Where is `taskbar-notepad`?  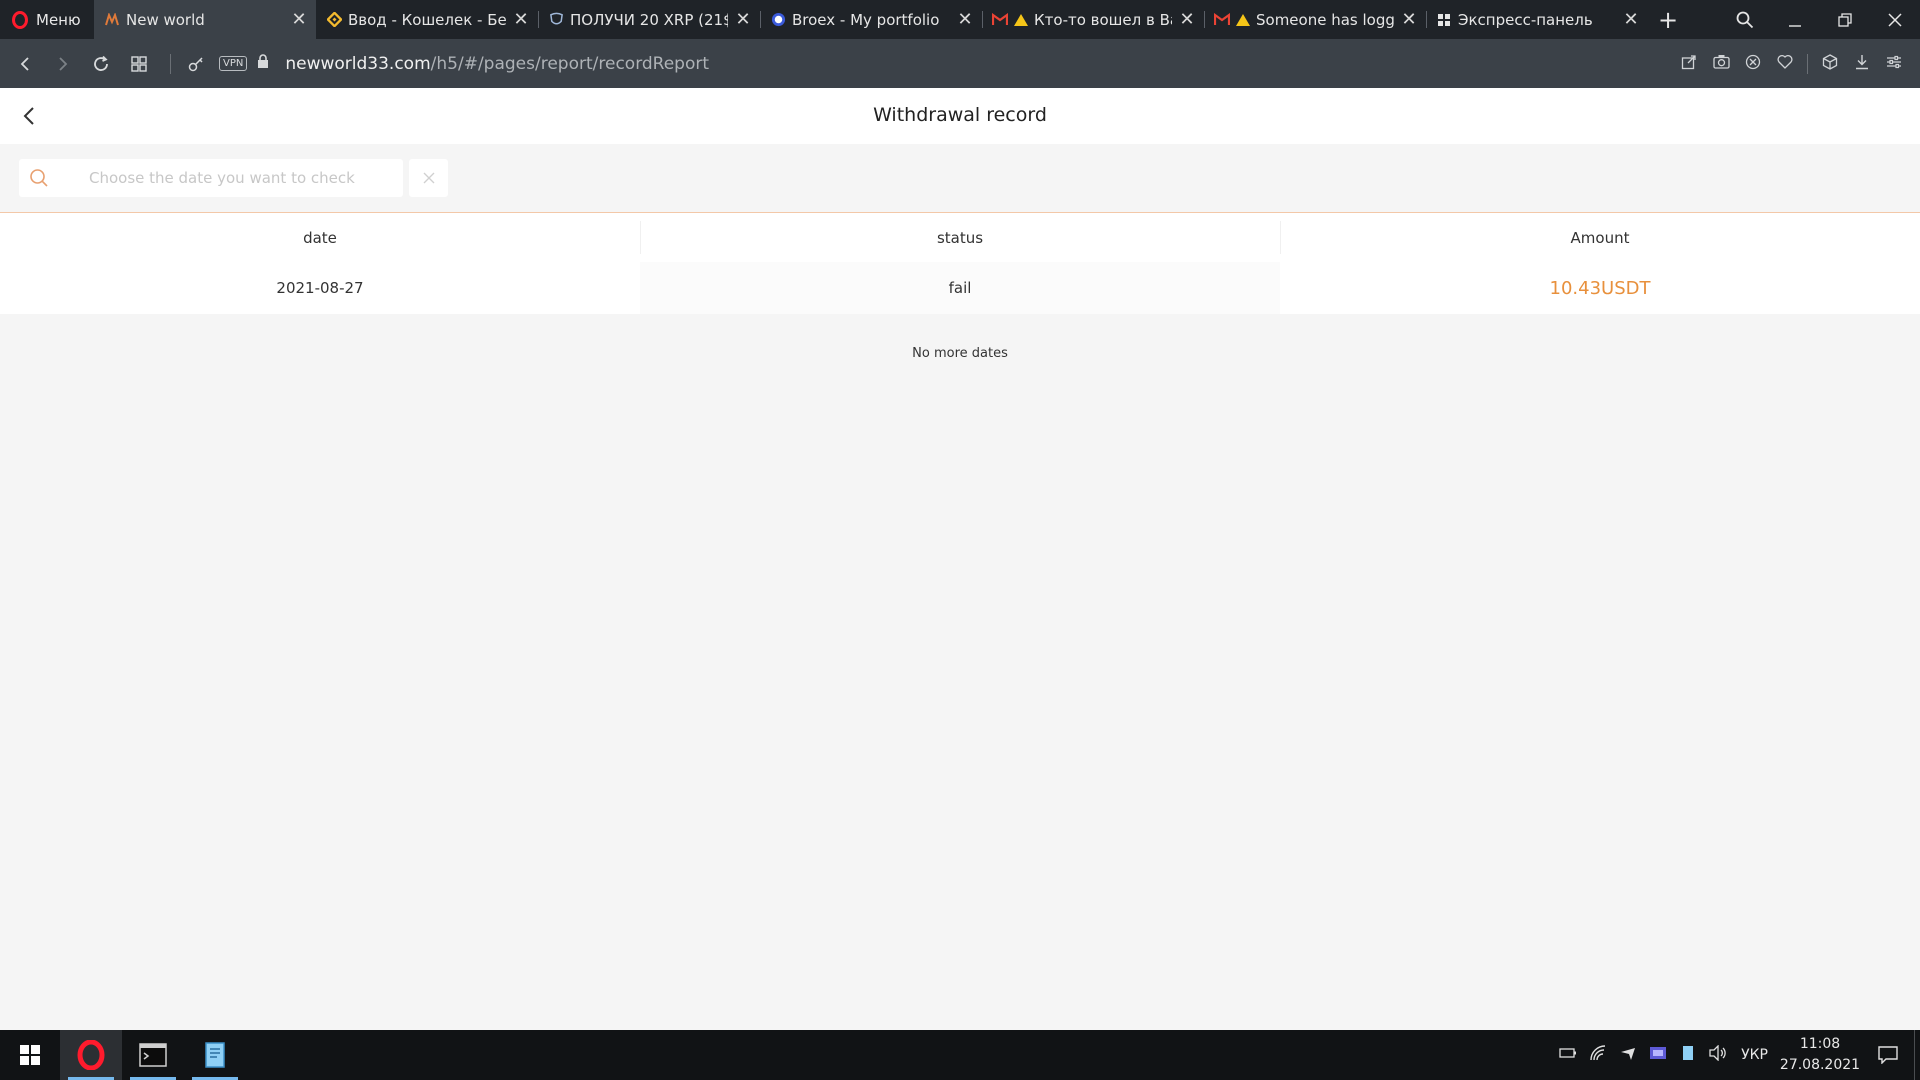
taskbar-notepad is located at coordinates (215, 1055).